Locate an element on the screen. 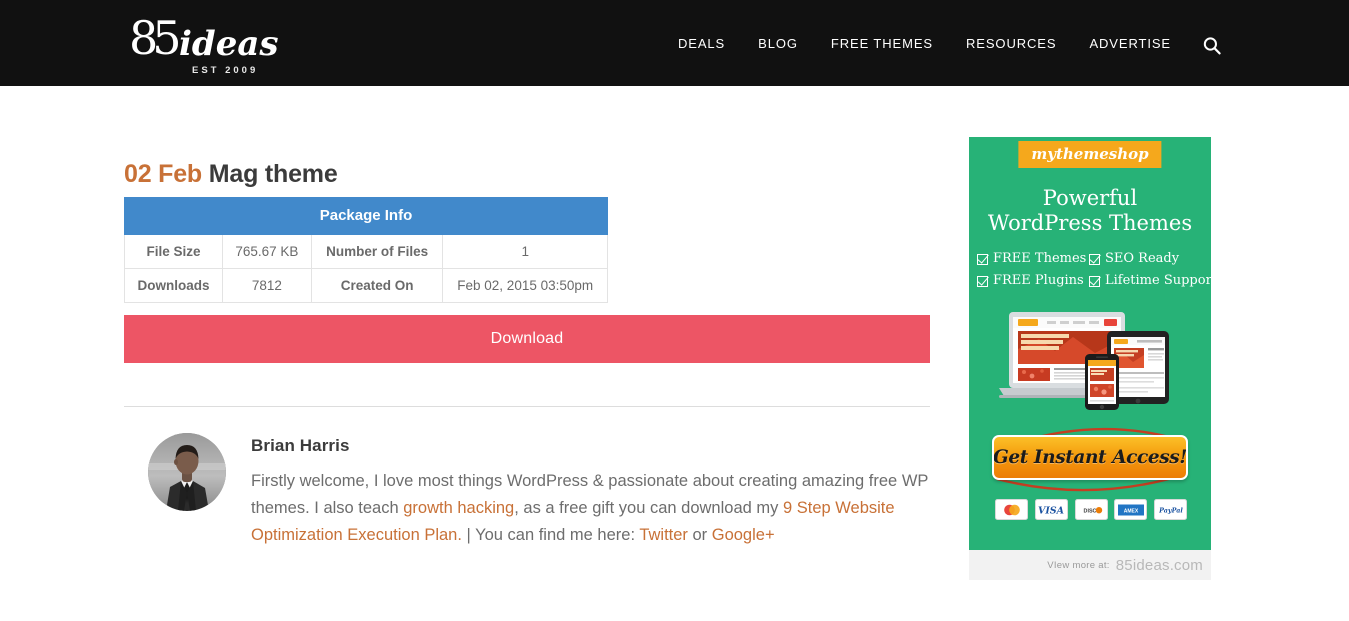  bio-part-4: or is located at coordinates (699, 535).